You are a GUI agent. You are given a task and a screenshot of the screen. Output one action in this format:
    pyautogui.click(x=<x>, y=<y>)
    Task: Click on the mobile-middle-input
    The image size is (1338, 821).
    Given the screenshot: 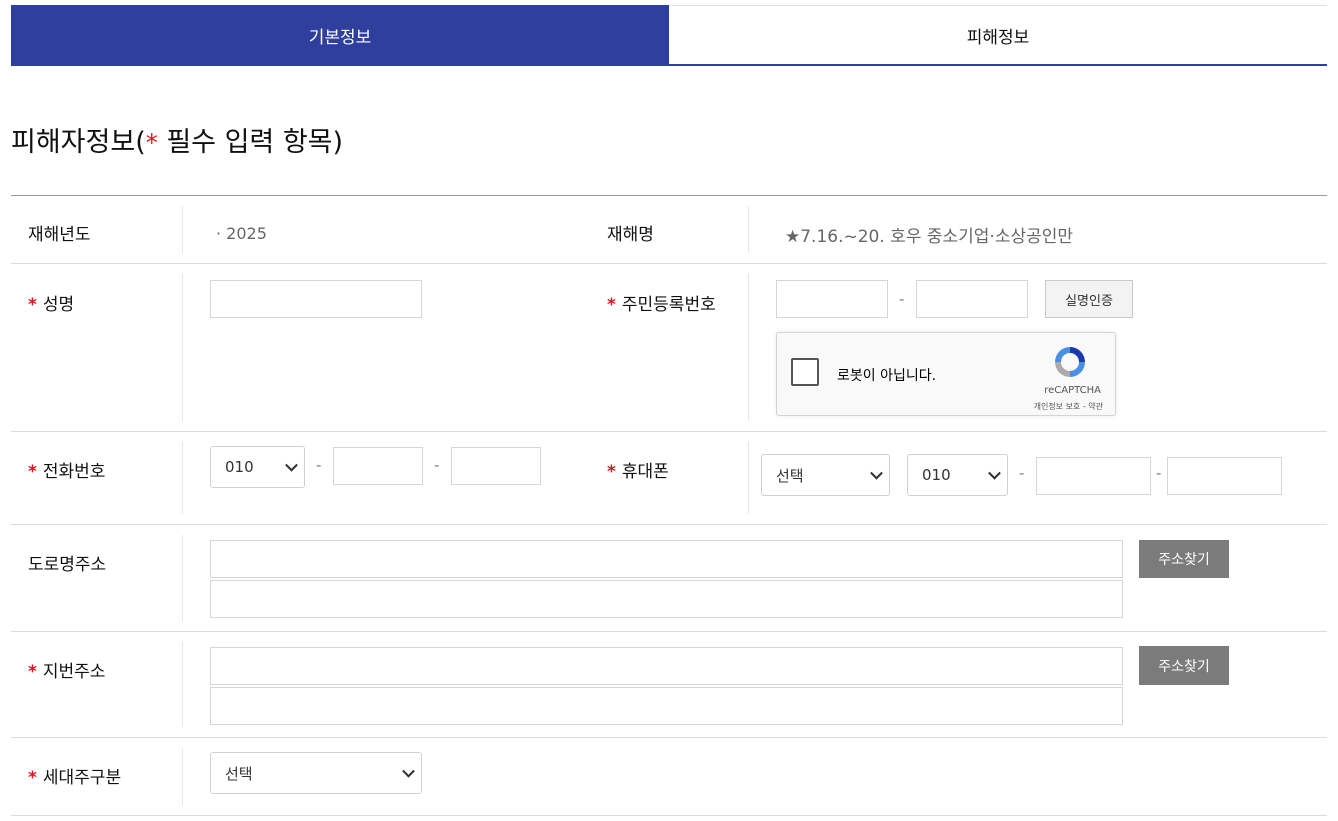 What is the action you would take?
    pyautogui.click(x=1093, y=476)
    